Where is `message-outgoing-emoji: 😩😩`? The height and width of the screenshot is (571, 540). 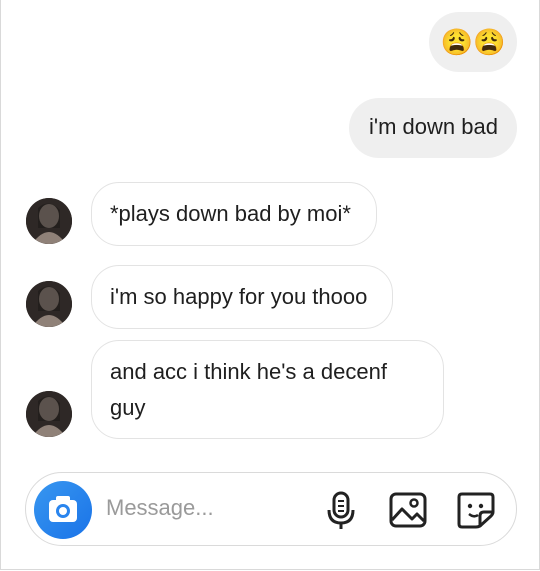 message-outgoing-emoji: 😩😩 is located at coordinates (473, 42).